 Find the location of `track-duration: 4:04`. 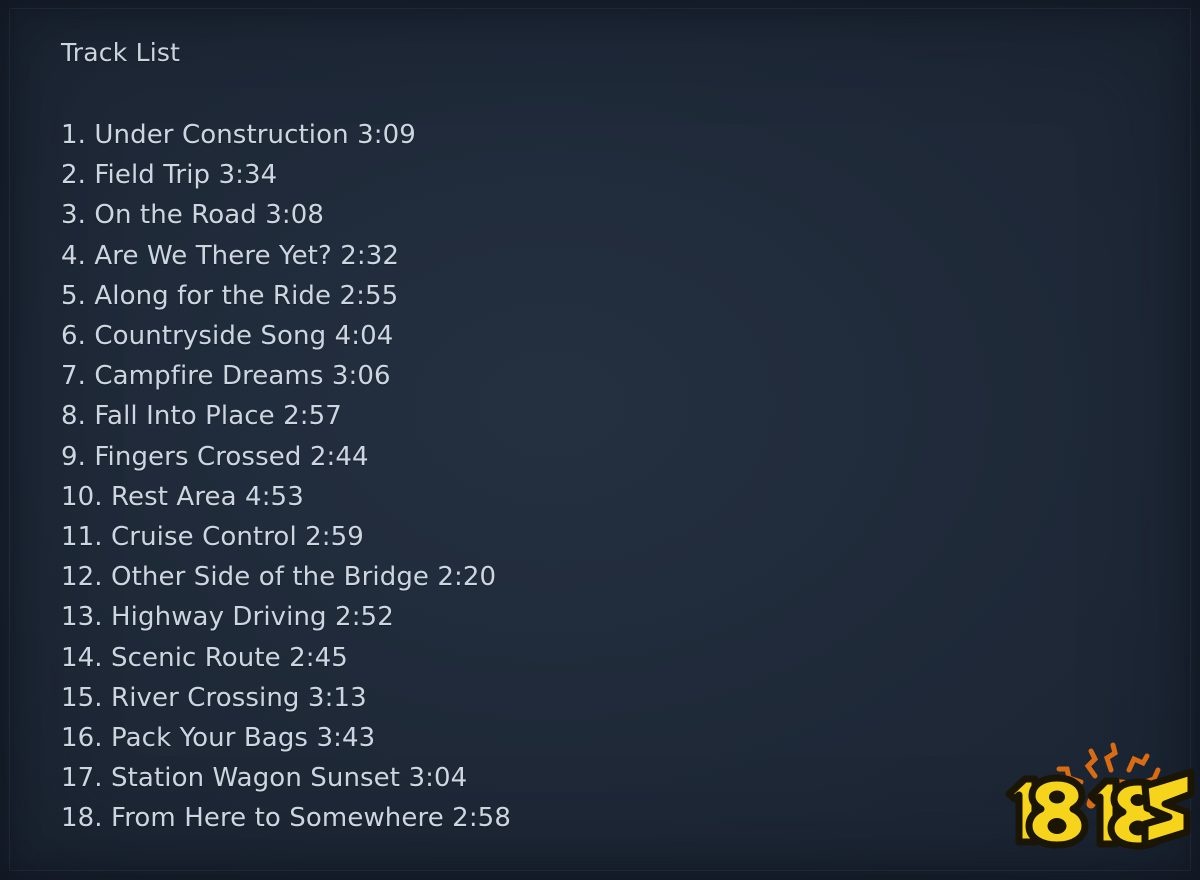

track-duration: 4:04 is located at coordinates (364, 336).